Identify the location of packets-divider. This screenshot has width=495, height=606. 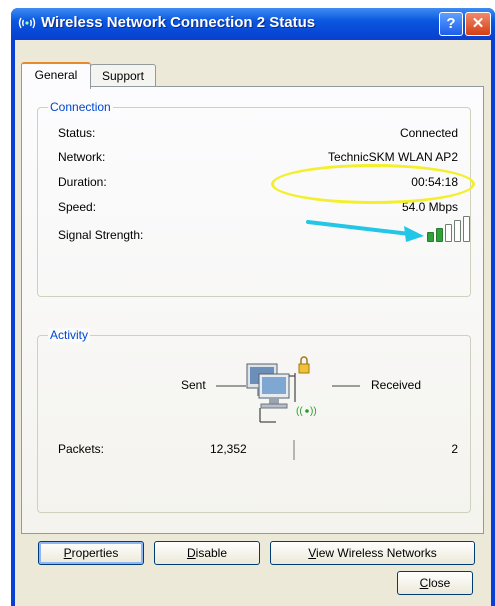
(294, 450).